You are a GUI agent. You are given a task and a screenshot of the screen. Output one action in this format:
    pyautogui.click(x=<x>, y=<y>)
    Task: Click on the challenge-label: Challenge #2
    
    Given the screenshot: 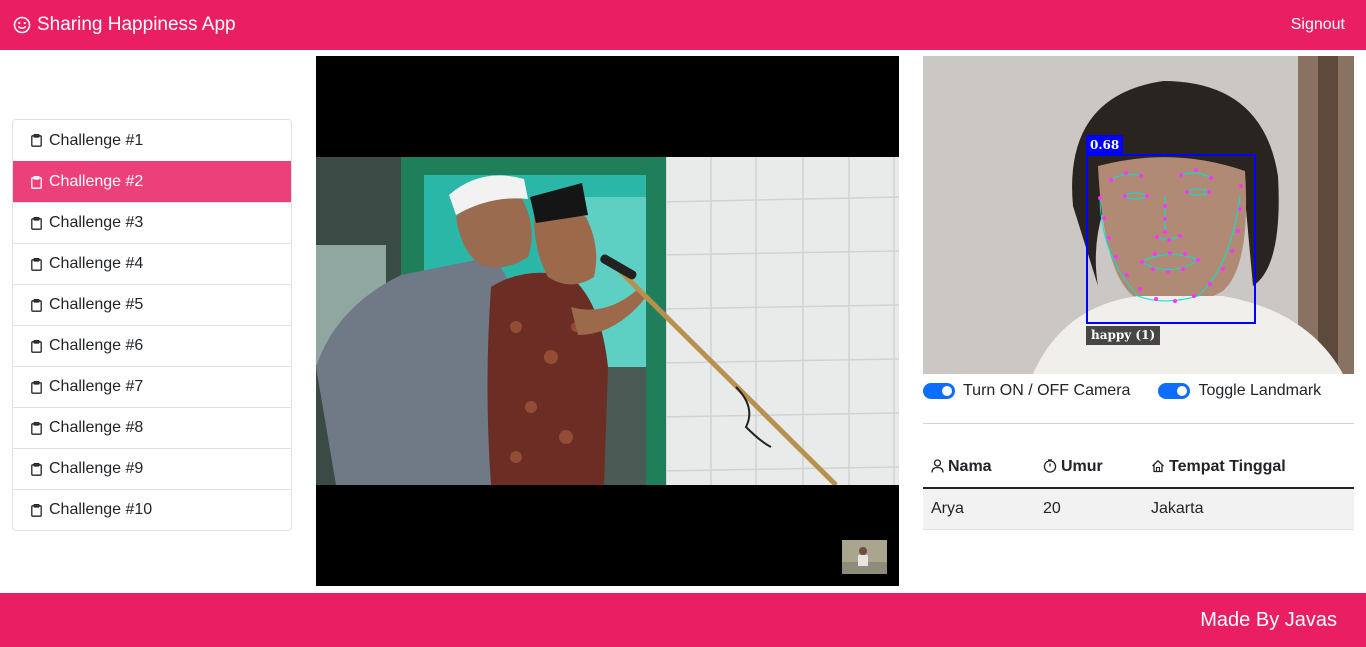 What is the action you would take?
    pyautogui.click(x=96, y=181)
    